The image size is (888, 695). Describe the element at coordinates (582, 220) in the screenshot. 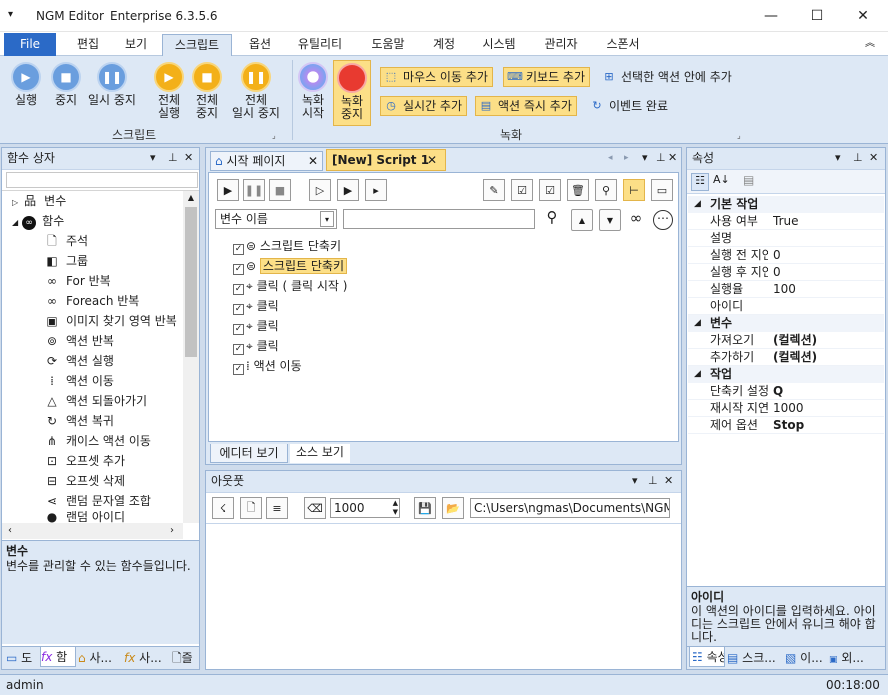

I see `move-up-icon: ▲` at that location.